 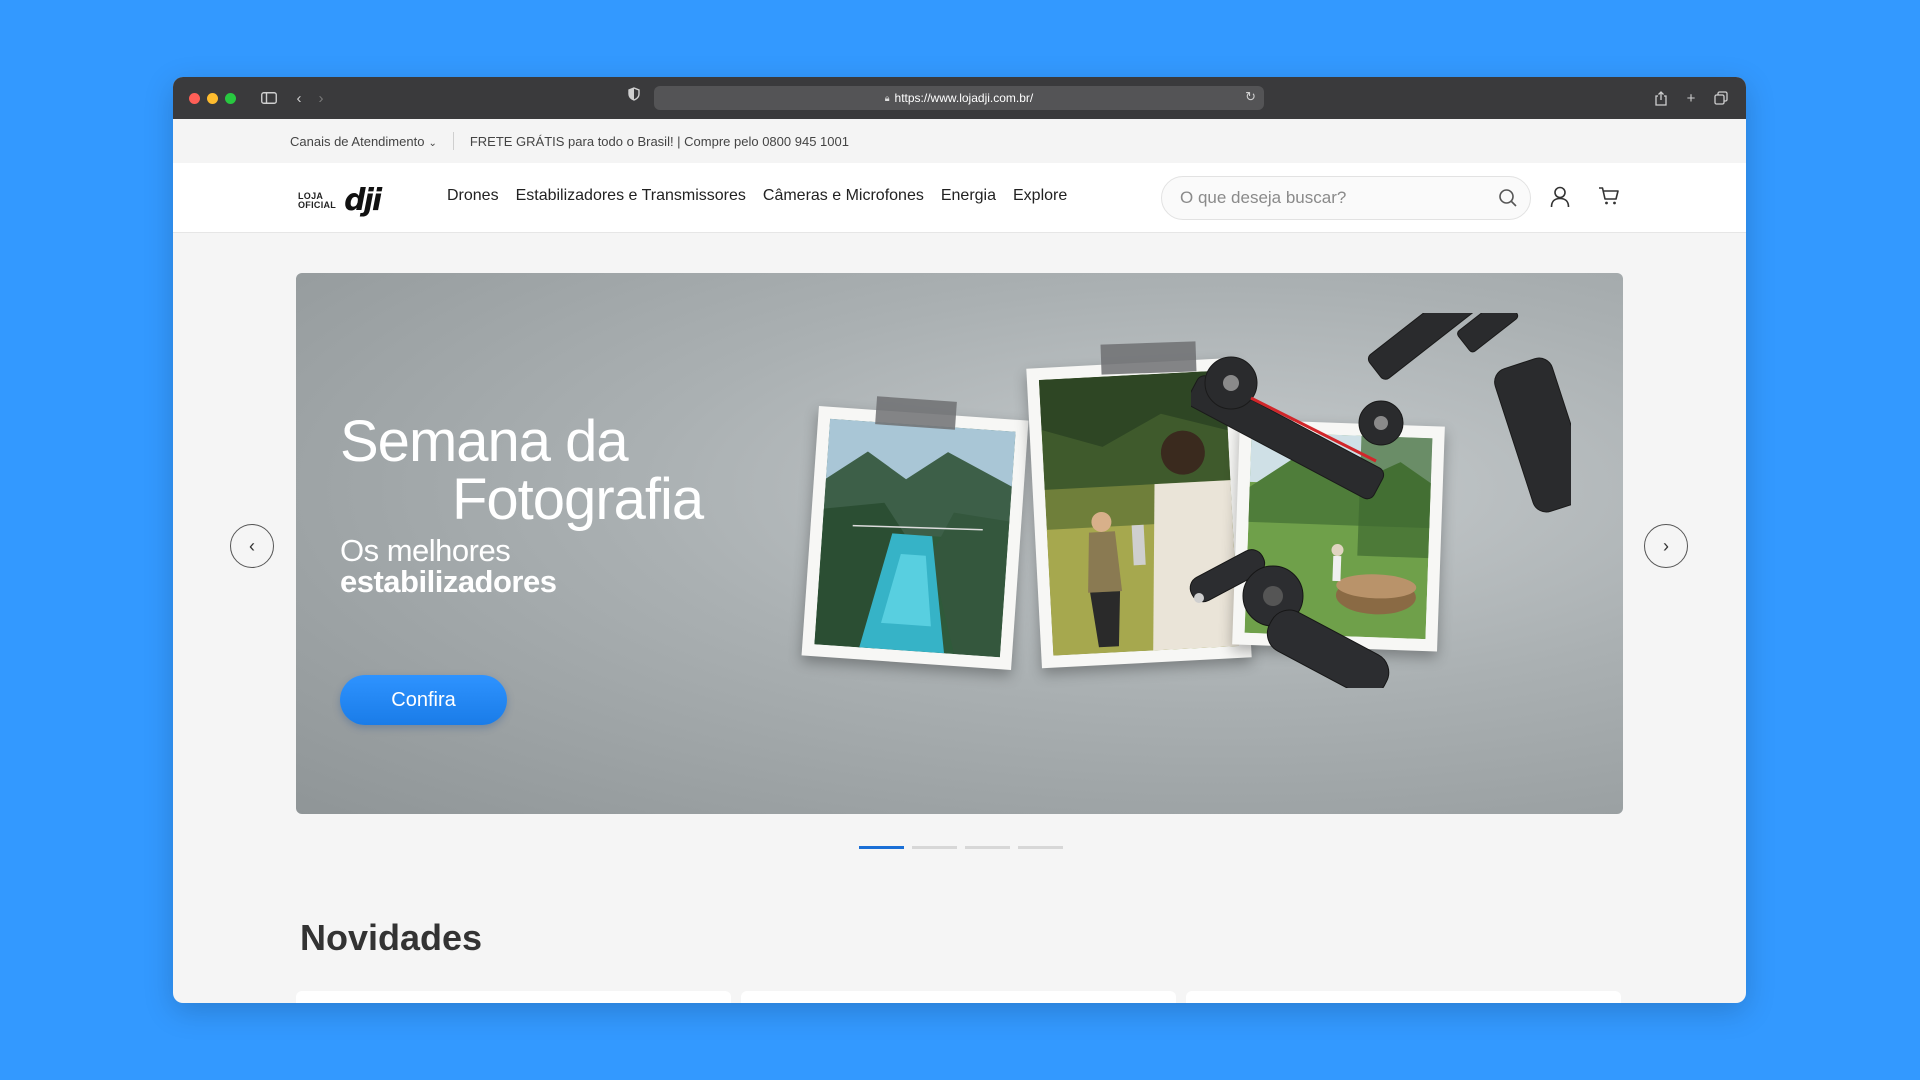 What do you see at coordinates (484, 441) in the screenshot?
I see `hero-title-line1: Semana da` at bounding box center [484, 441].